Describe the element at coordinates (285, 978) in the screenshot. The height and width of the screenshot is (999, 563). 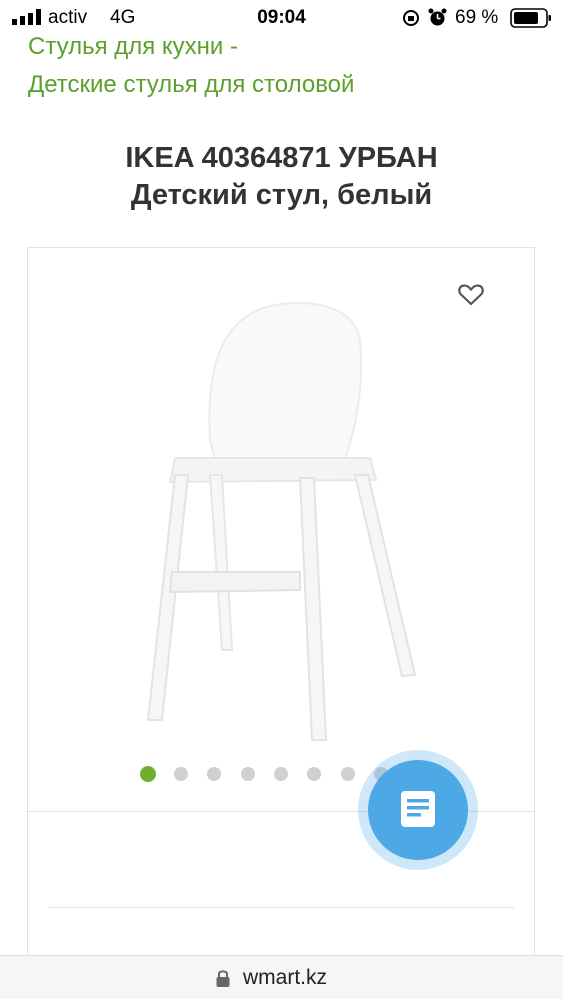
I see `url-text: wmart.kz` at that location.